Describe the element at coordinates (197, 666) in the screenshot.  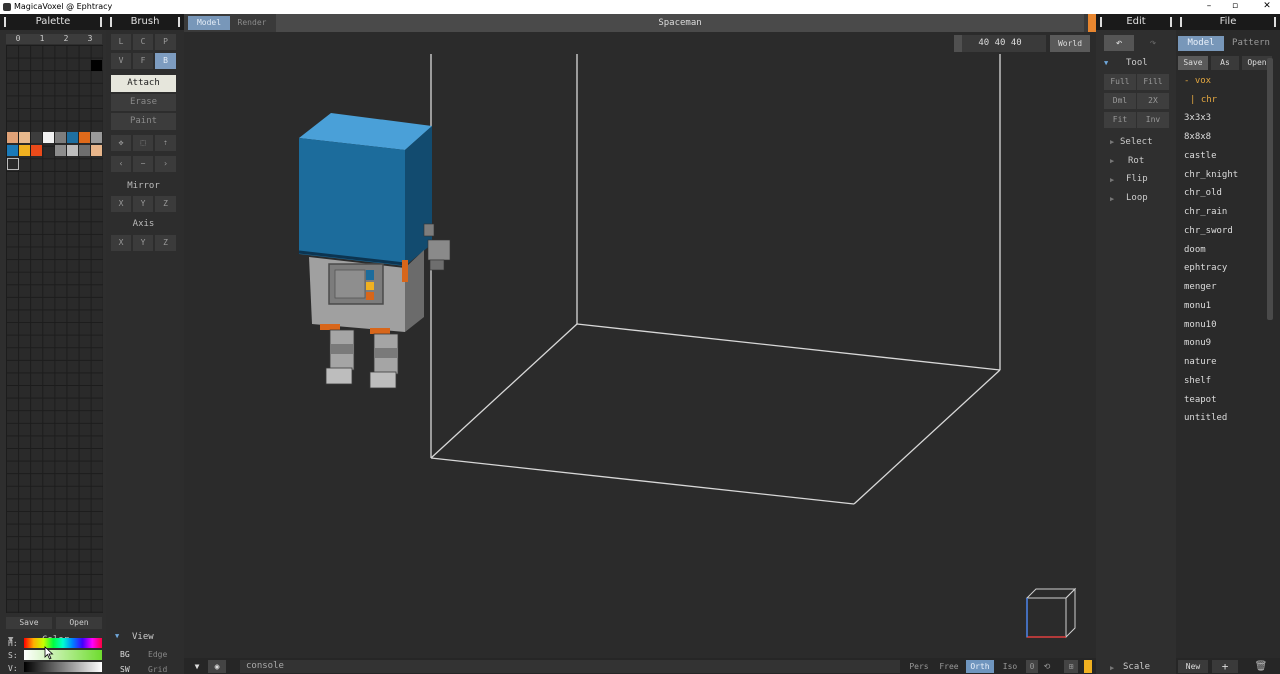
I see `menu-dropdown-icon: ▼` at that location.